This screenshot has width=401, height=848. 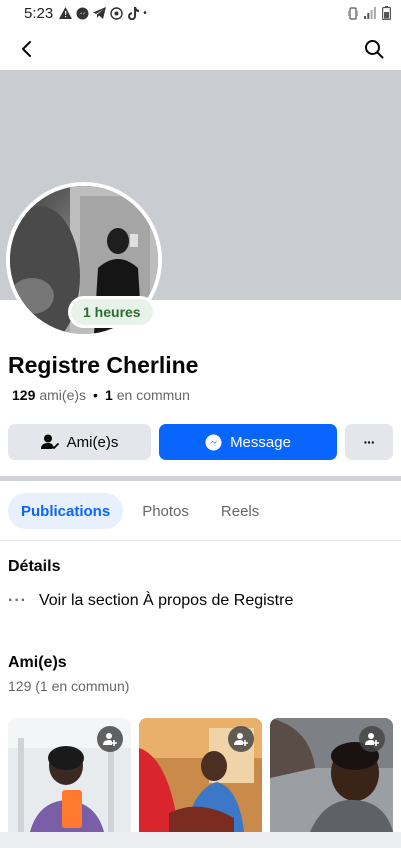 What do you see at coordinates (101, 395) in the screenshot?
I see `friends-summary: 129 ami(e)s • 1 en commun` at bounding box center [101, 395].